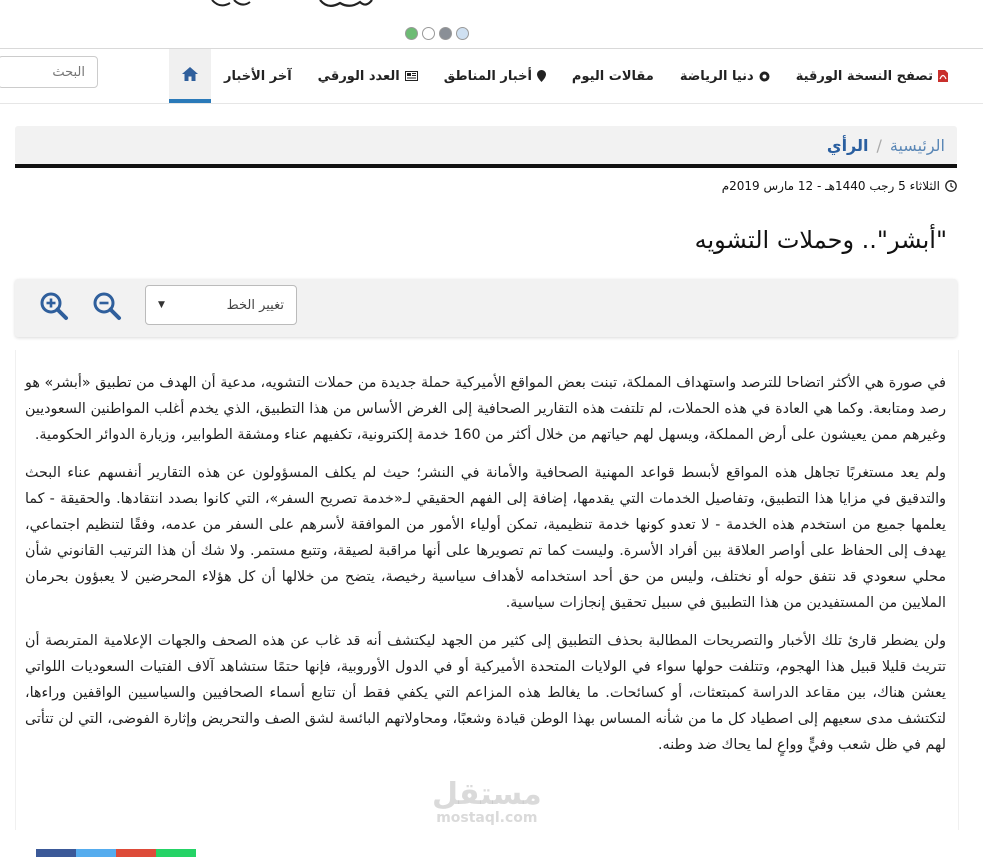 The image size is (983, 857). Describe the element at coordinates (943, 76) in the screenshot. I see `pdf-icon` at that location.